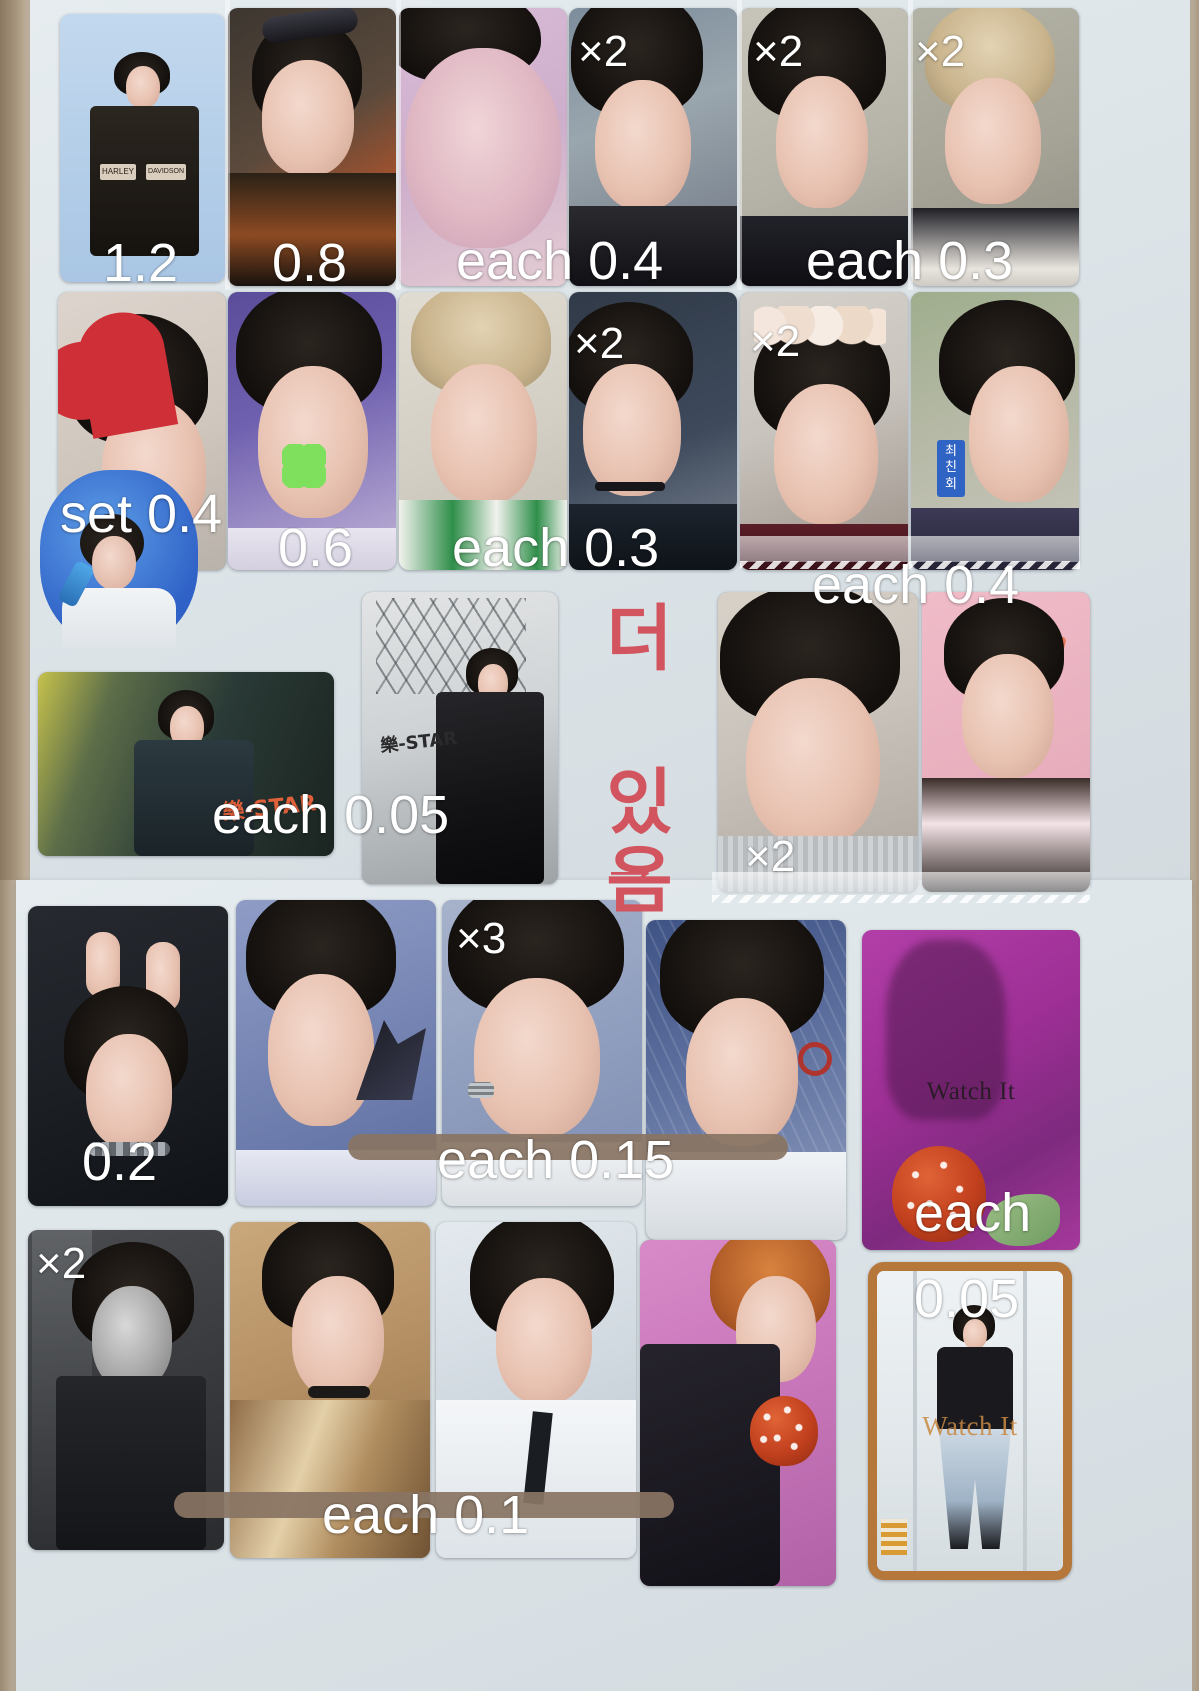 This screenshot has height=1691, width=1199. What do you see at coordinates (738, 1413) in the screenshot?
I see `photocard-orange-hair-strawberry-pink` at bounding box center [738, 1413].